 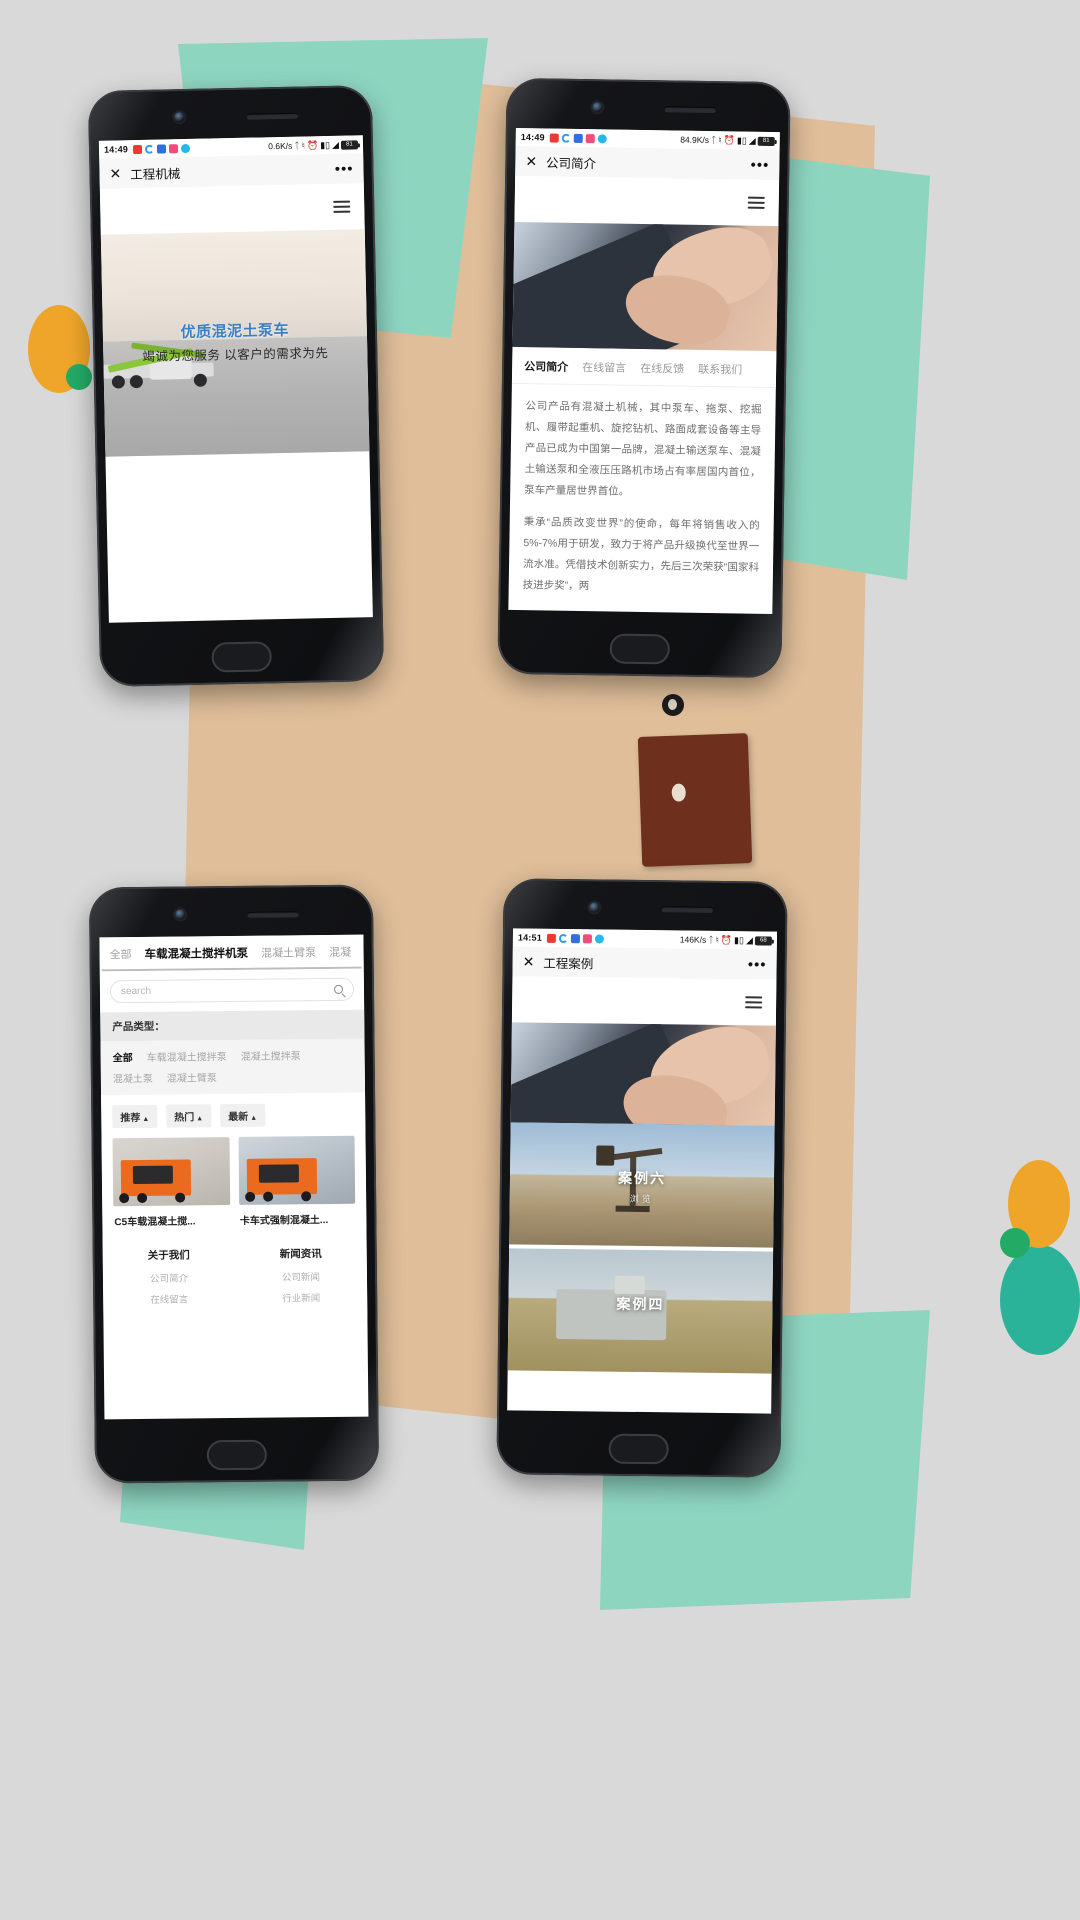 I want to click on sync-notify-icon, so click(x=149, y=149).